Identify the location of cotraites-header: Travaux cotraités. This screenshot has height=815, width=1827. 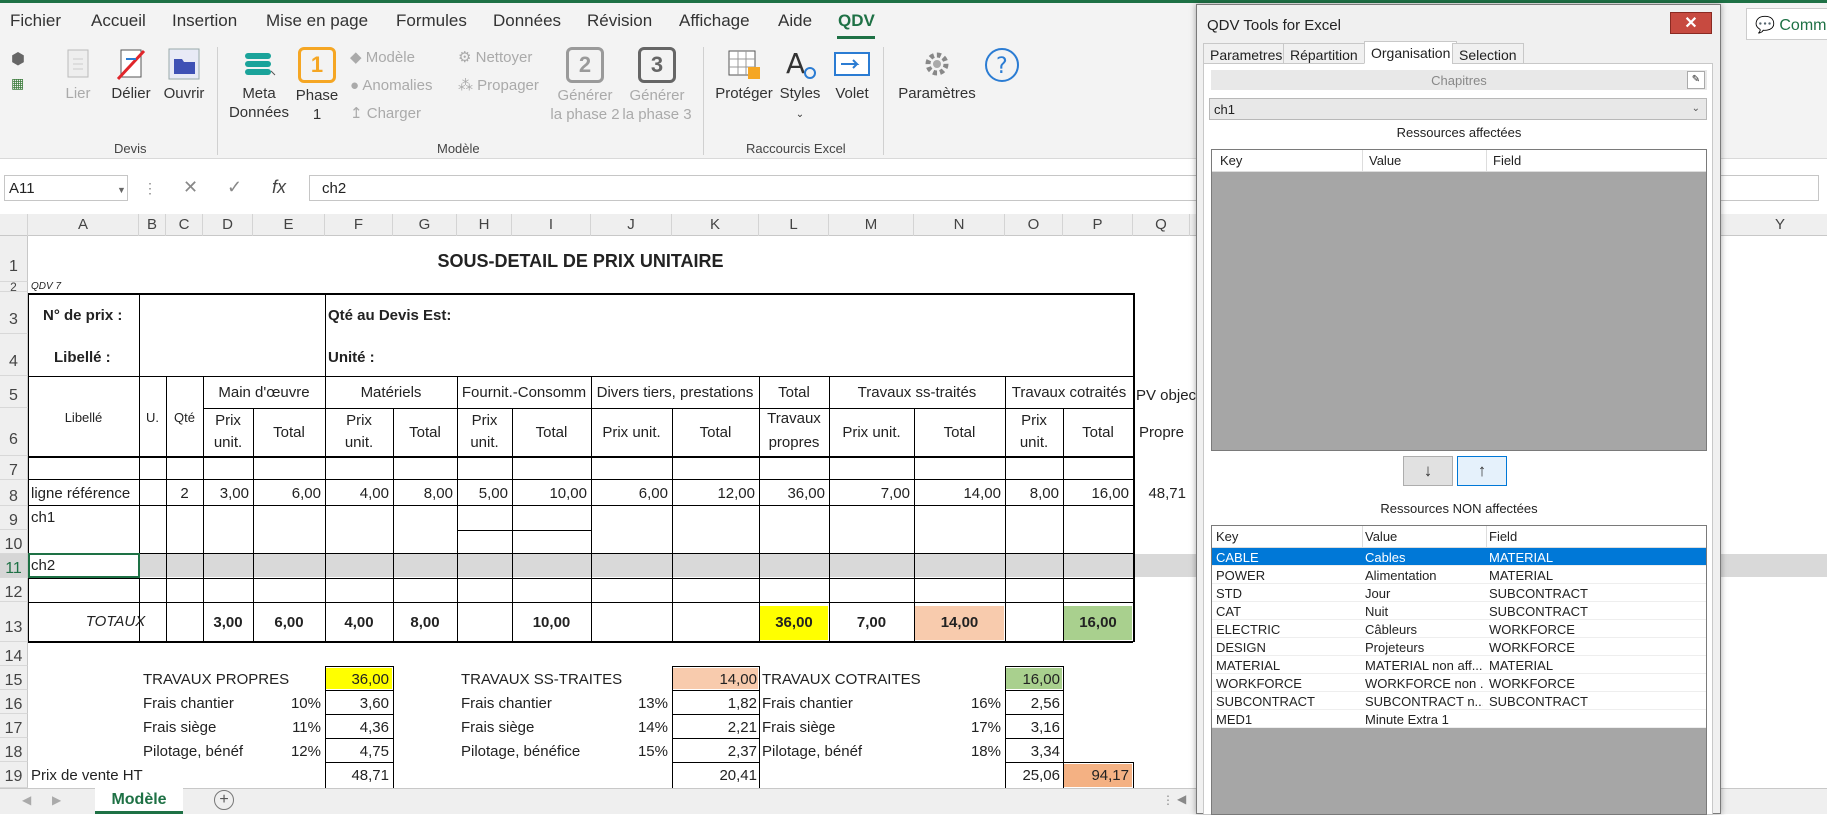
(1069, 392).